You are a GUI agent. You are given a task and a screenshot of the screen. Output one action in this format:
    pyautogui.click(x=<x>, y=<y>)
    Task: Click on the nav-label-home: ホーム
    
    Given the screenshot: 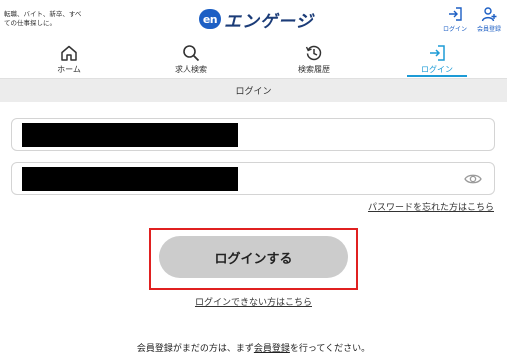 What is the action you would take?
    pyautogui.click(x=69, y=69)
    